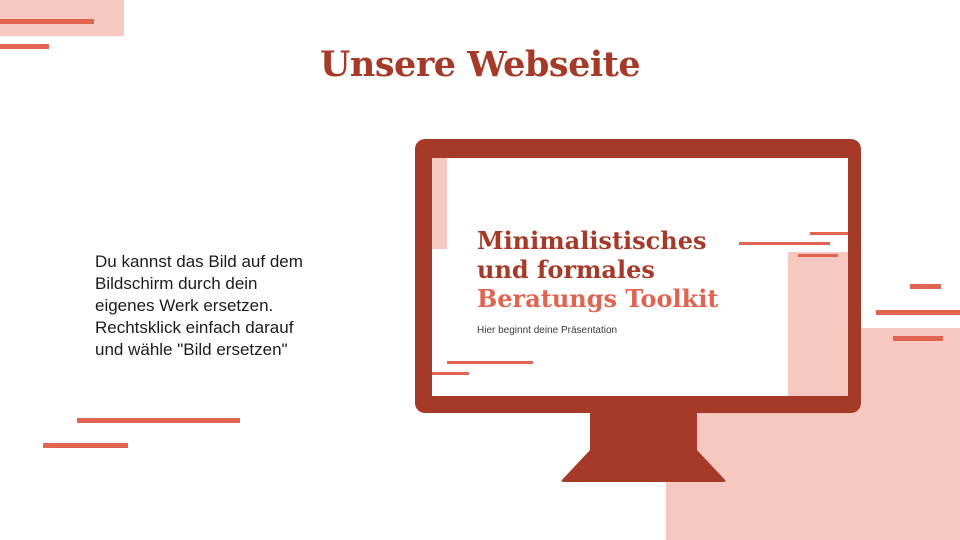 Image resolution: width=960 pixels, height=540 pixels. Describe the element at coordinates (592, 240) in the screenshot. I see `screen-title-line: Minimalistisches` at that location.